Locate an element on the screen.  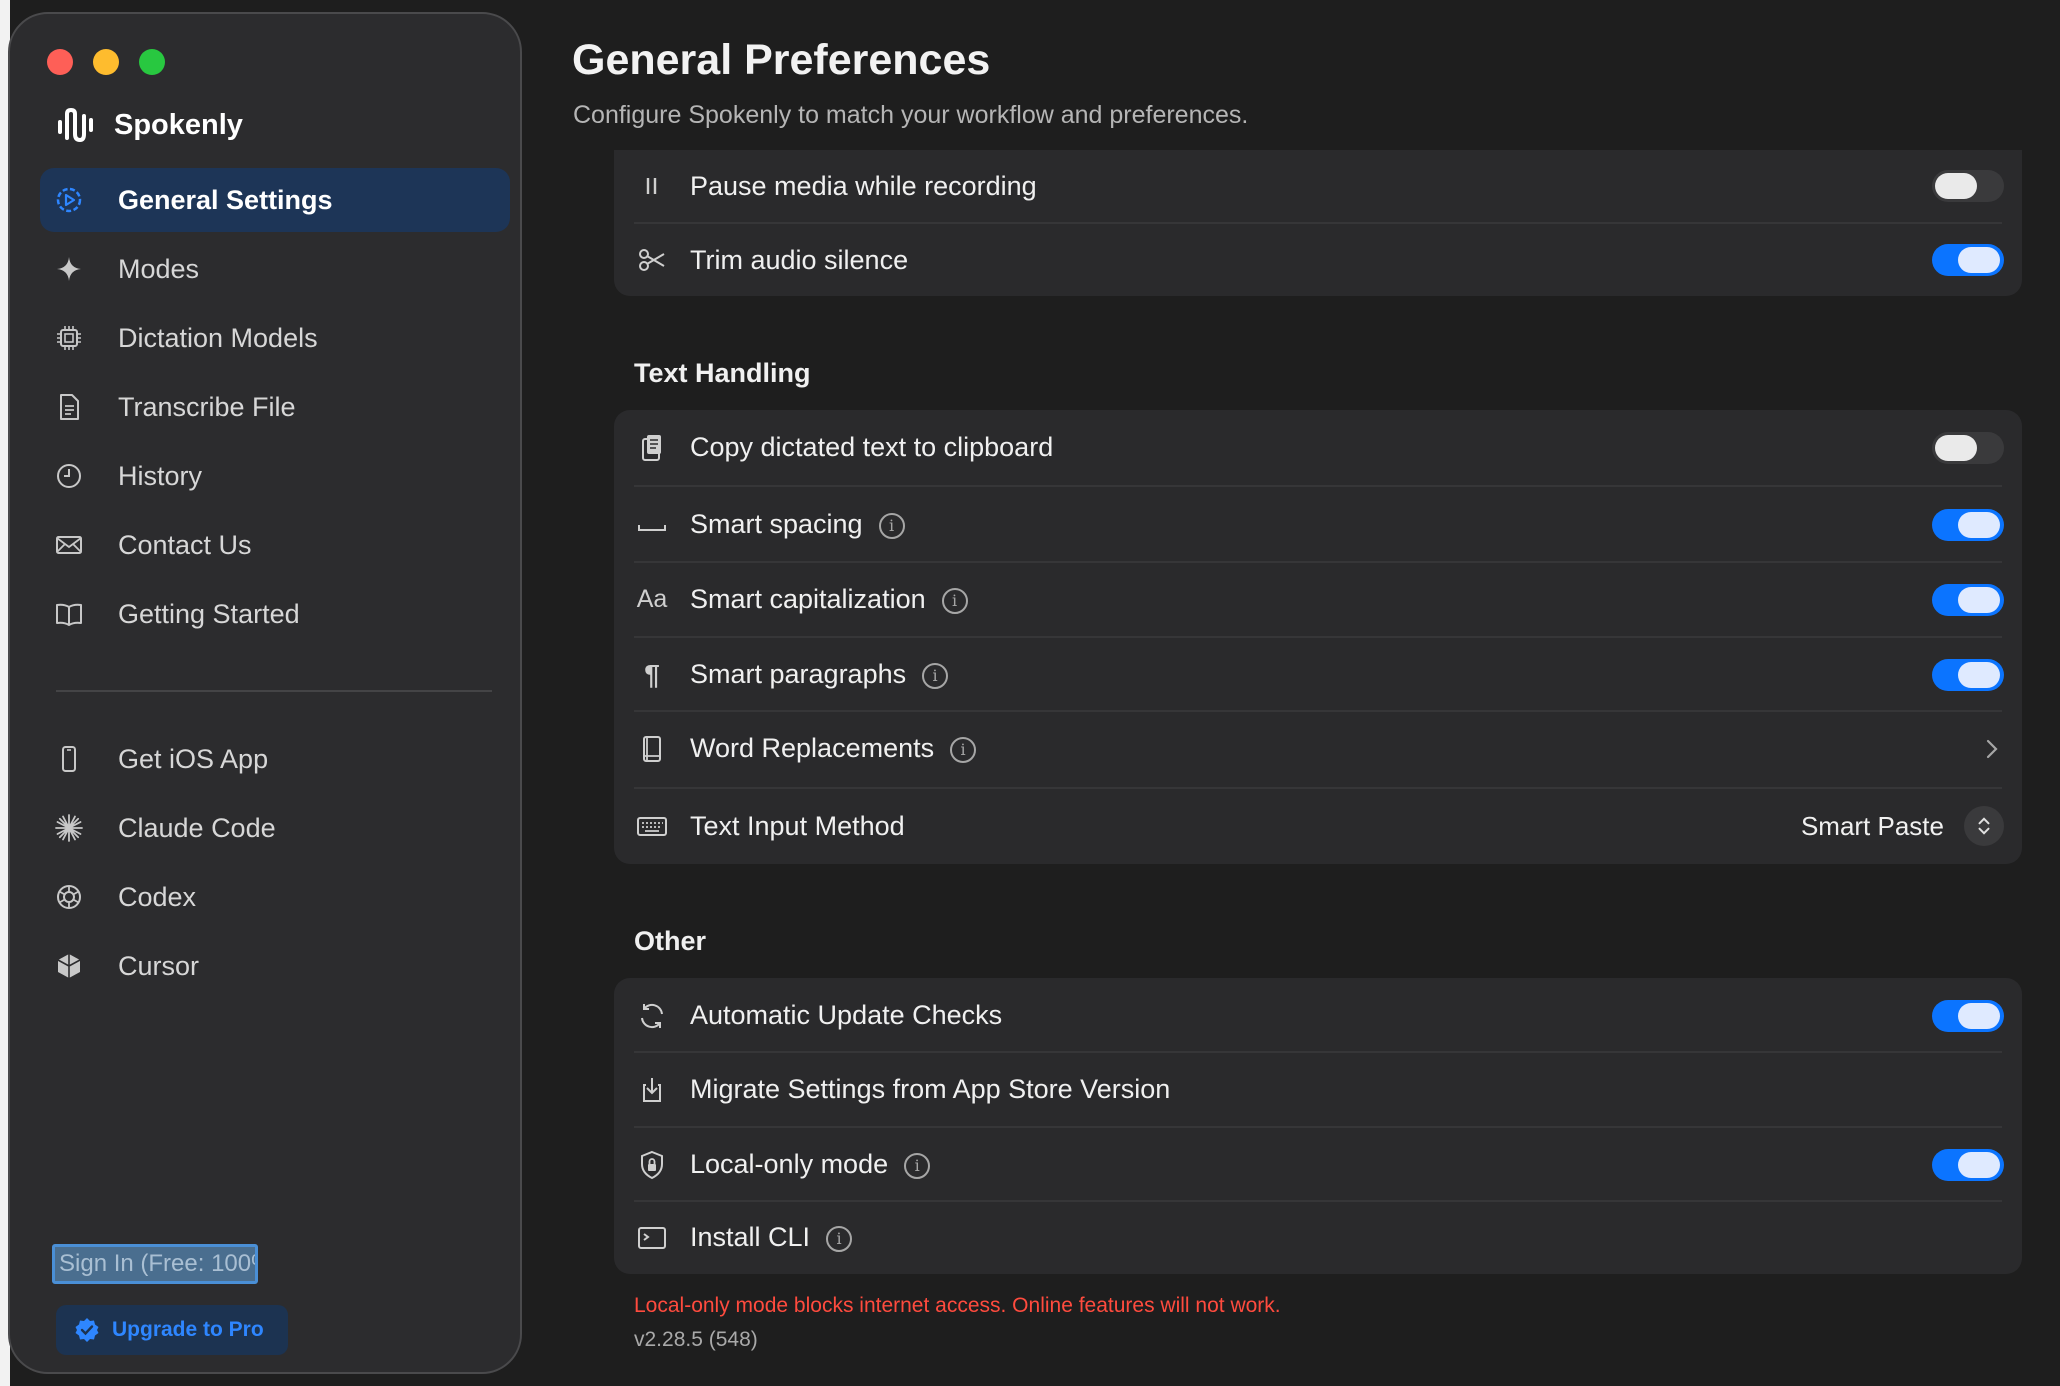
setting-label-text: Smart paragraphs is located at coordinates (798, 674).